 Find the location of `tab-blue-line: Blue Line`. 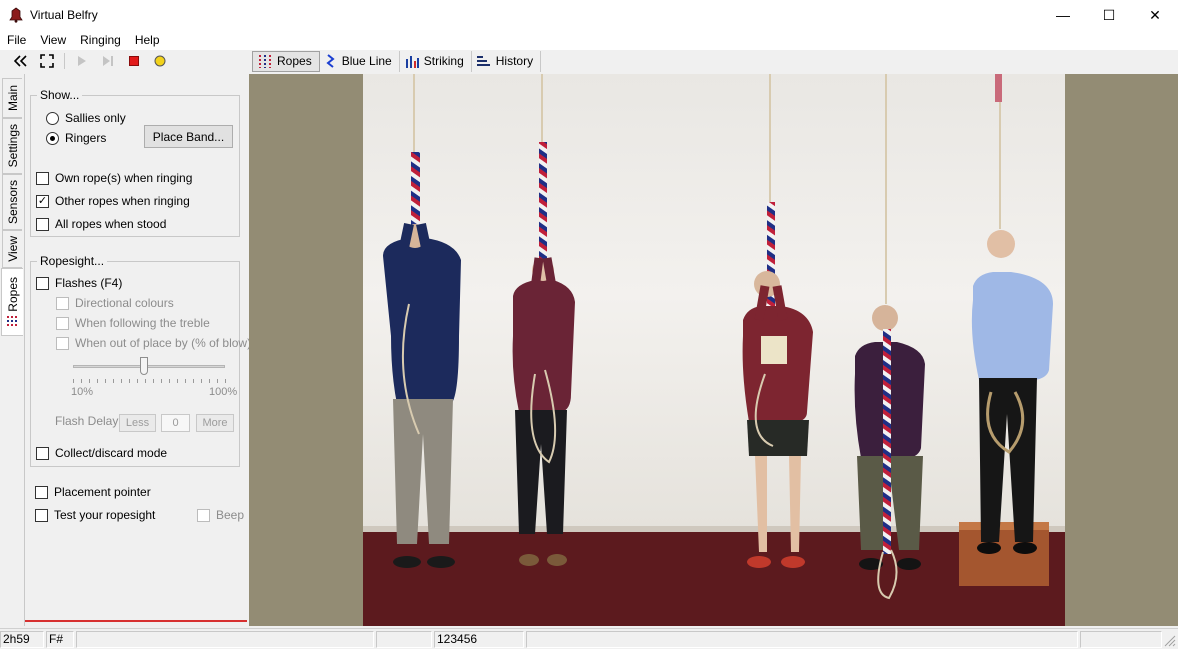

tab-blue-line: Blue Line is located at coordinates (360, 61).